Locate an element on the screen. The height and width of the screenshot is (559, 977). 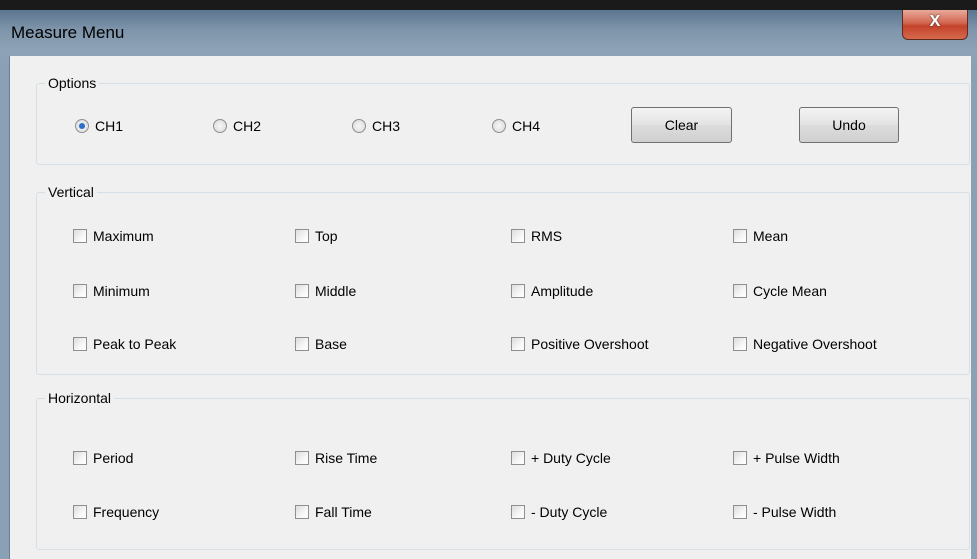
horizontal-legend: Horizontal is located at coordinates (80, 398).